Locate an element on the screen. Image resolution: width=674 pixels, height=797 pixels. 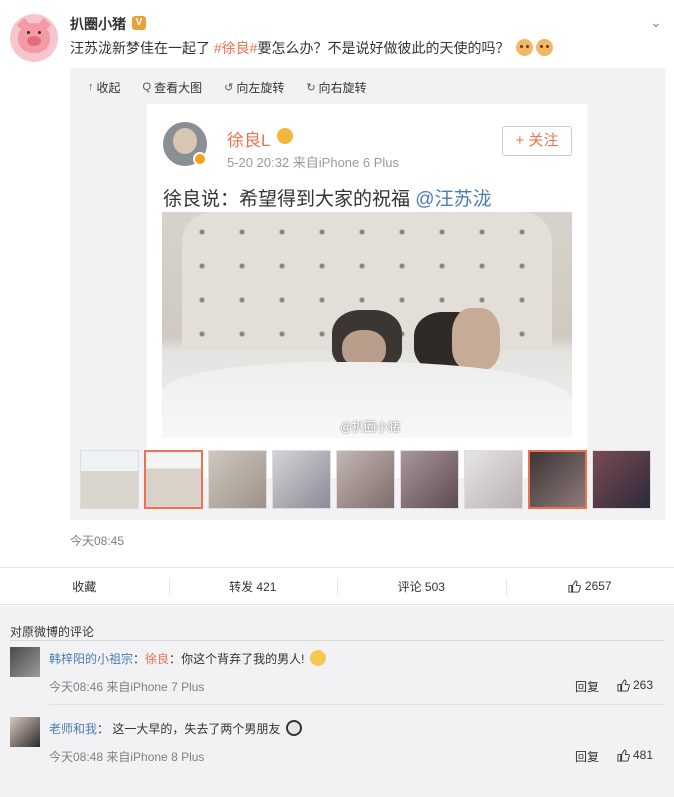
thumbnail-selected is located at coordinates (173, 479).